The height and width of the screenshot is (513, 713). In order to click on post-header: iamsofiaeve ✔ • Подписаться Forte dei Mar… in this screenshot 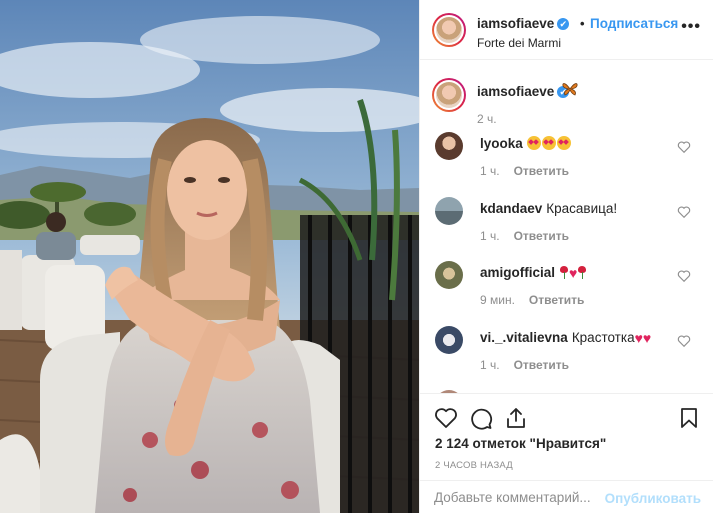, I will do `click(566, 30)`.